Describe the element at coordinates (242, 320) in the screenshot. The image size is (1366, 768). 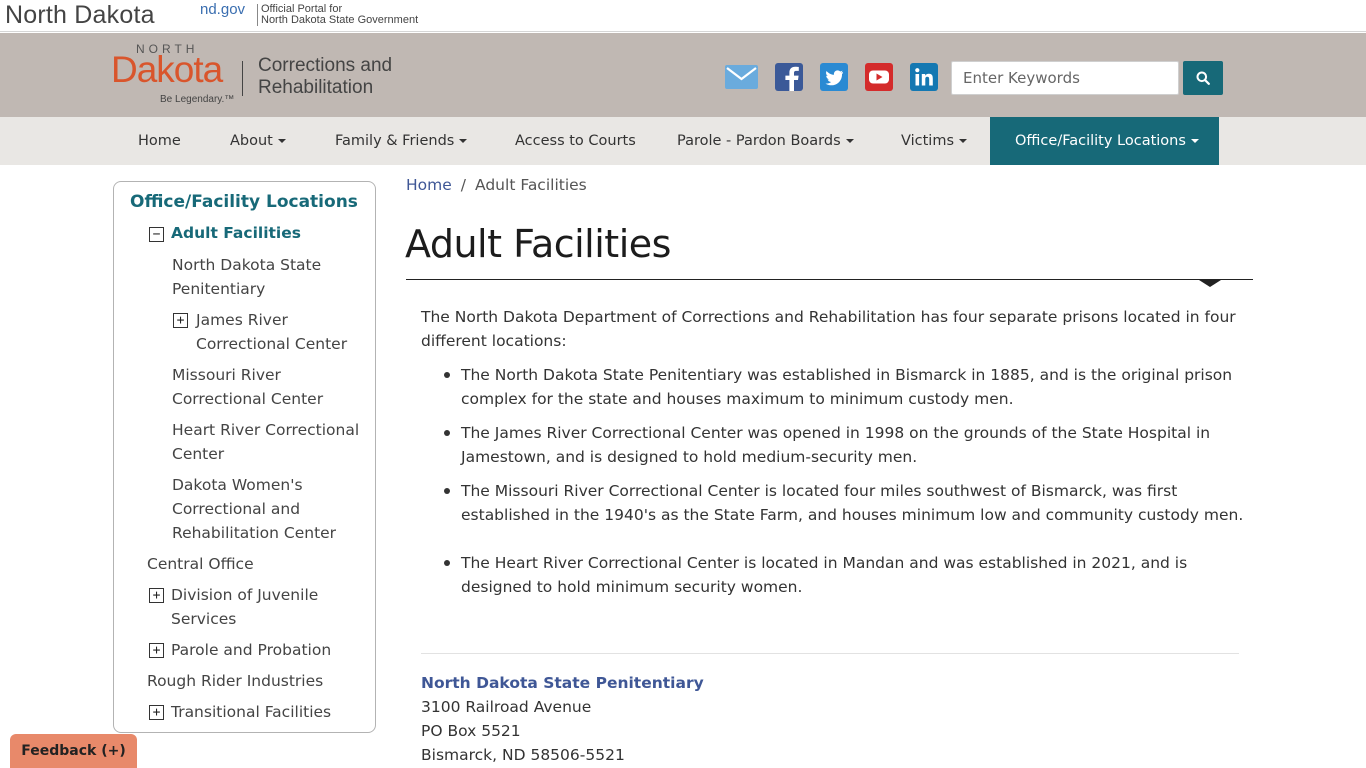
I see `sidebar-item-label: James River` at that location.